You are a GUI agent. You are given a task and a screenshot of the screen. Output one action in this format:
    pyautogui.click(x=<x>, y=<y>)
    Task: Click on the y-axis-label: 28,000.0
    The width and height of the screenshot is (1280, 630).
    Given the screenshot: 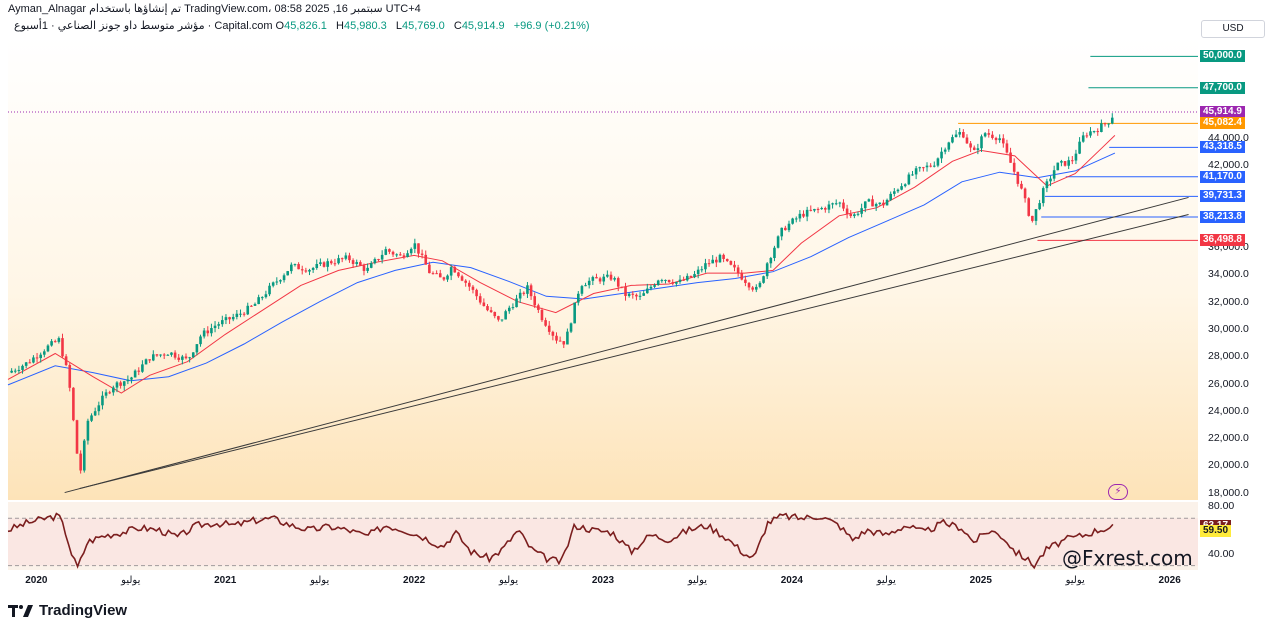 What is the action you would take?
    pyautogui.click(x=1228, y=356)
    